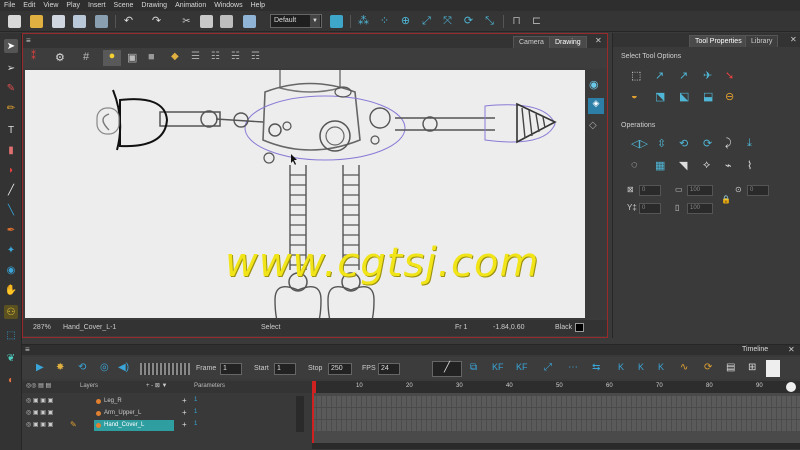 The width and height of the screenshot is (800, 450). I want to click on visibility-header-icon: ◎◎ ▤ ▤, so click(38, 385).